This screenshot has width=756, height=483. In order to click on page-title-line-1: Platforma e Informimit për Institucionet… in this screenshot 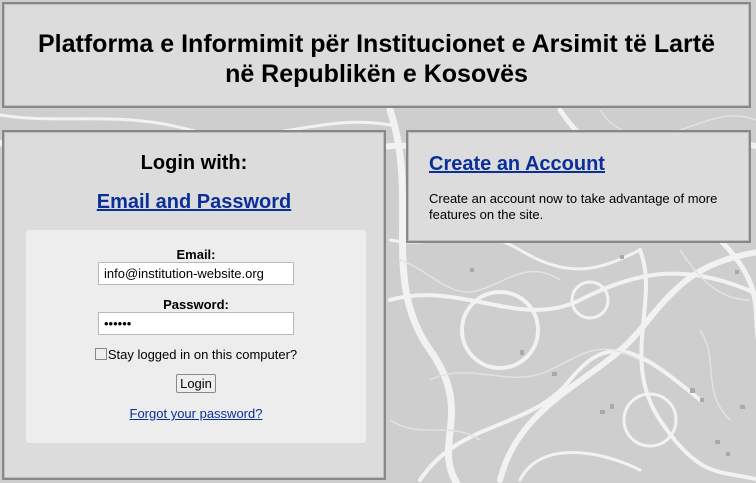, I will do `click(376, 44)`.